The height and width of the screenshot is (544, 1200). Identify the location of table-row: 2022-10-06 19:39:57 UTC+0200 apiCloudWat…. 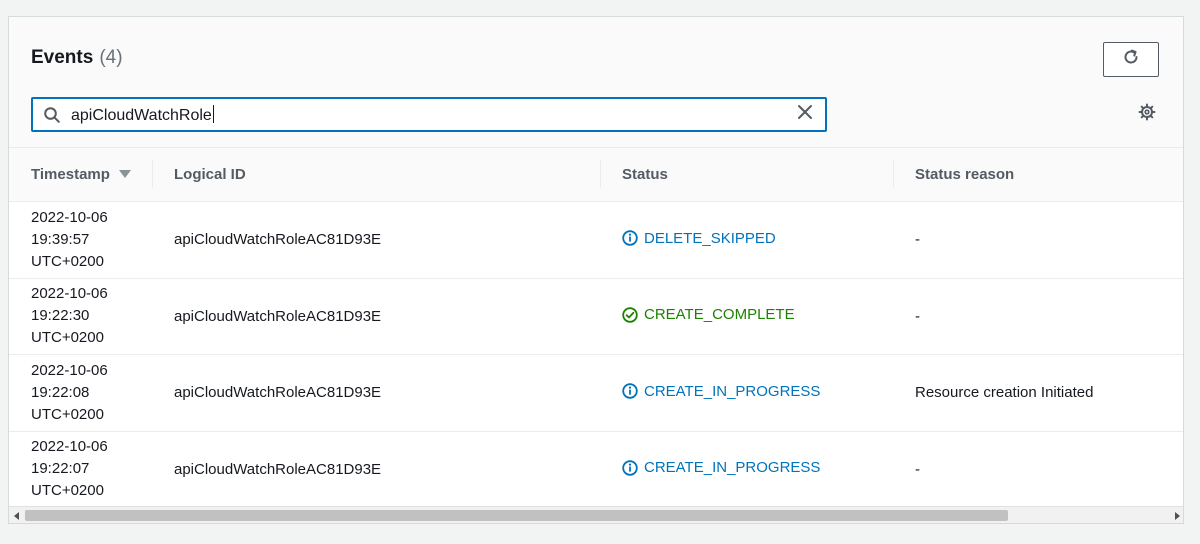
(596, 240).